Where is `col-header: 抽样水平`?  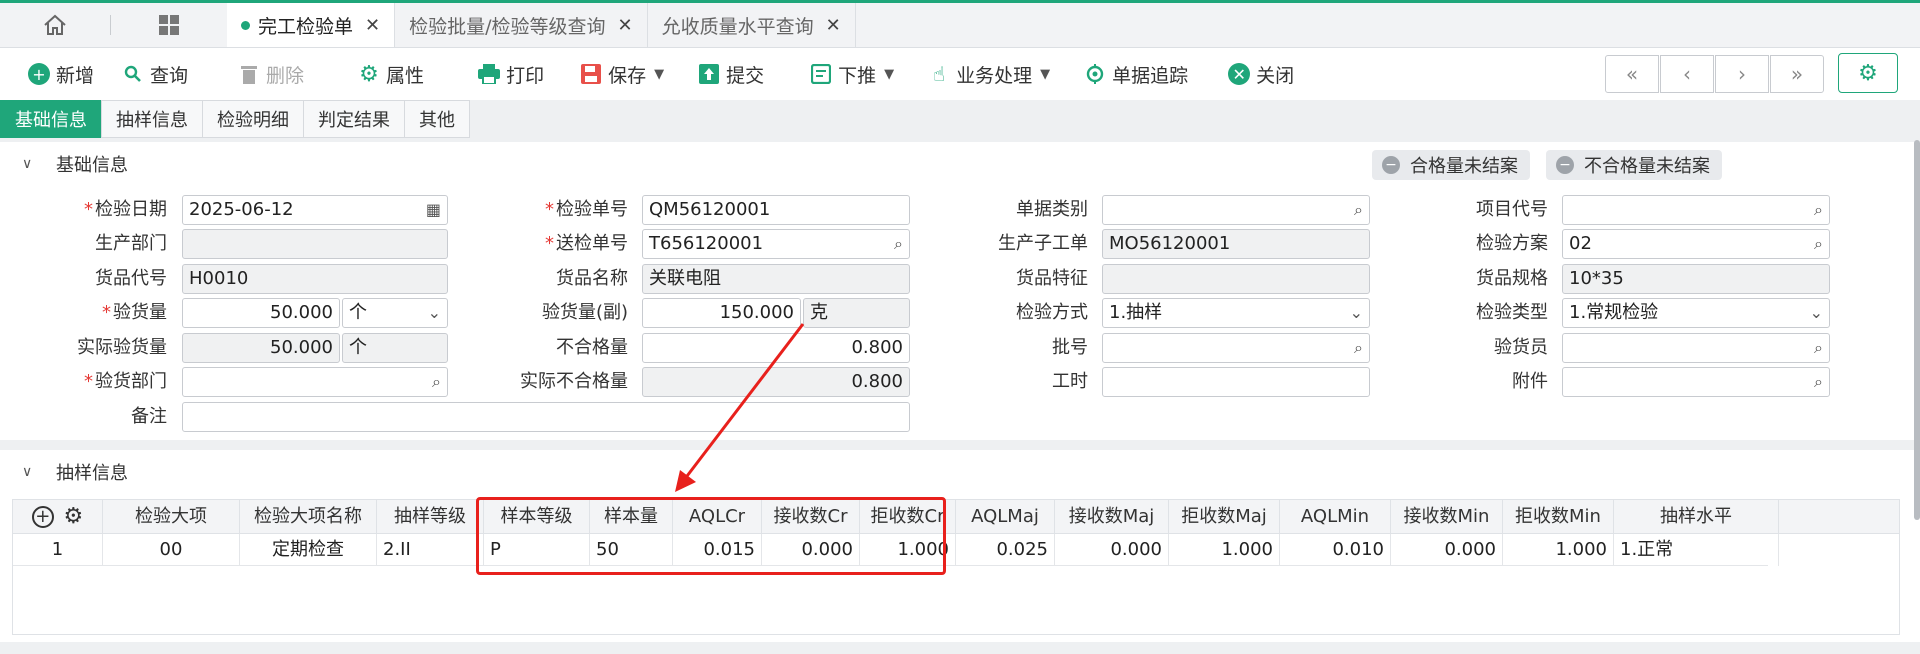
col-header: 抽样水平 is located at coordinates (1696, 517).